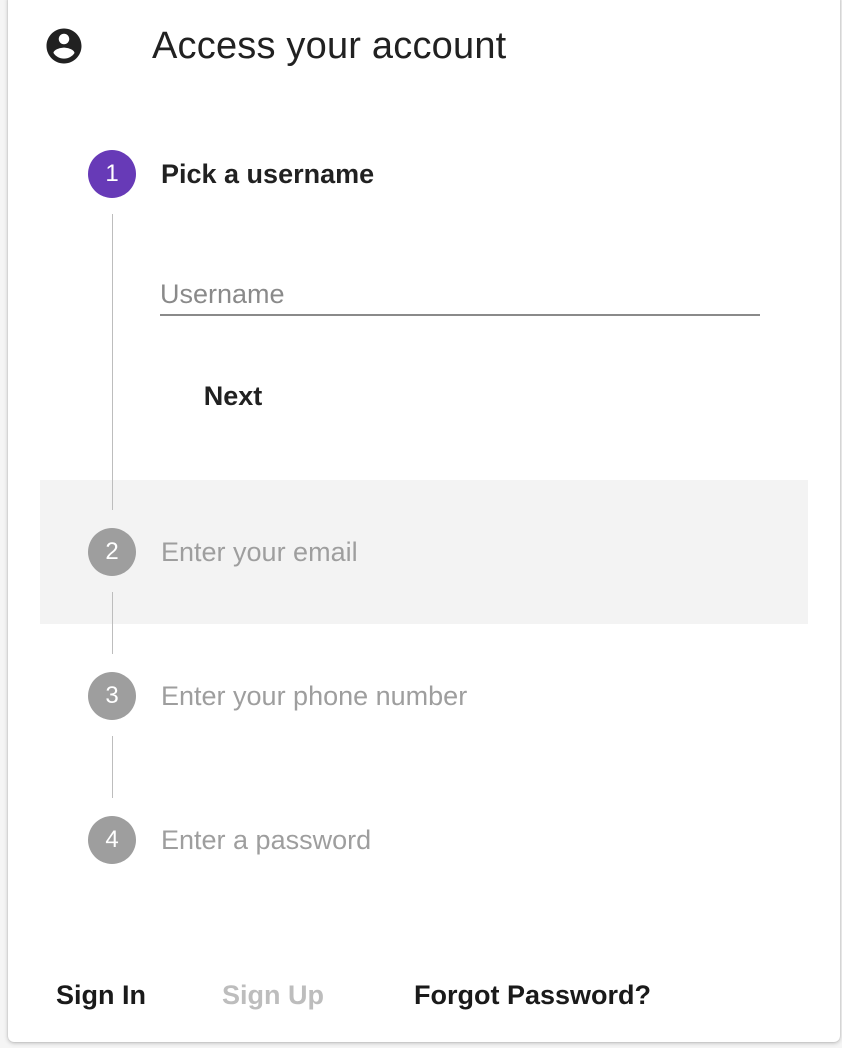  What do you see at coordinates (329, 46) in the screenshot?
I see `page-title: Access your account` at bounding box center [329, 46].